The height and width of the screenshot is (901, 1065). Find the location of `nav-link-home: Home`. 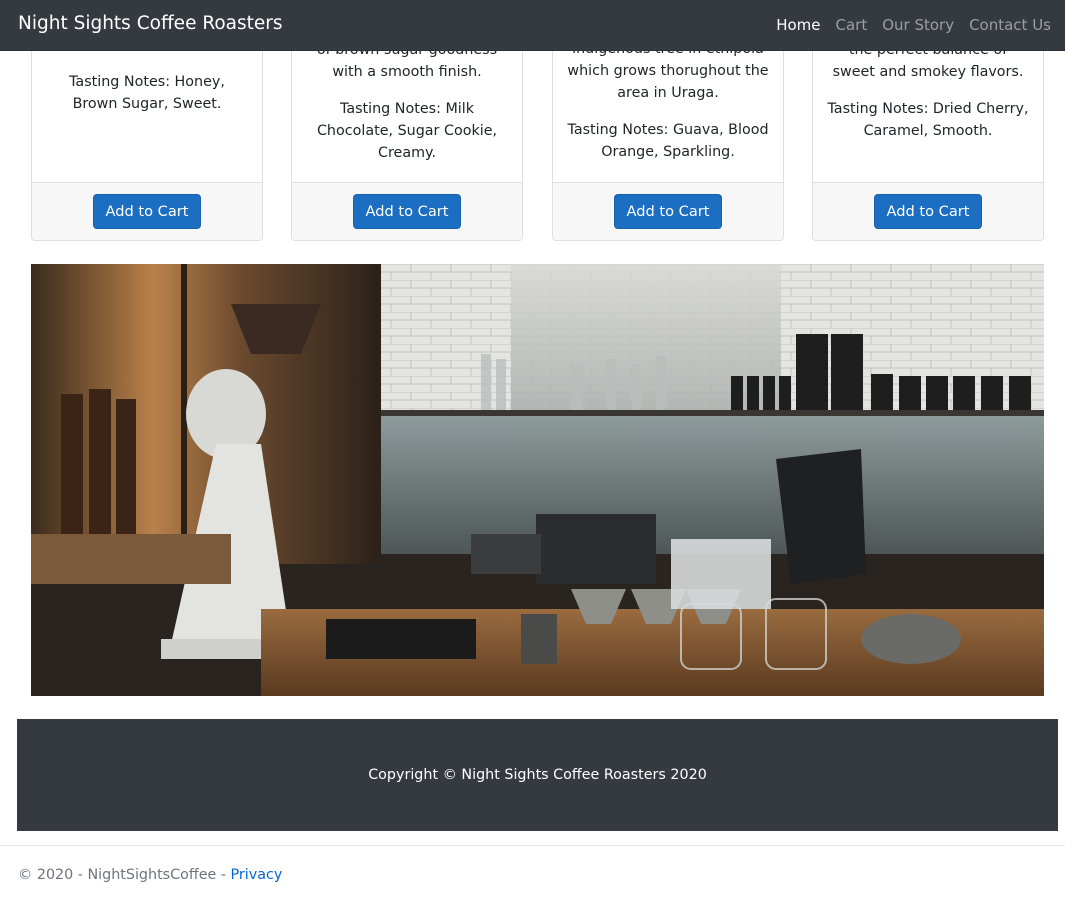

nav-link-home: Home is located at coordinates (798, 25).